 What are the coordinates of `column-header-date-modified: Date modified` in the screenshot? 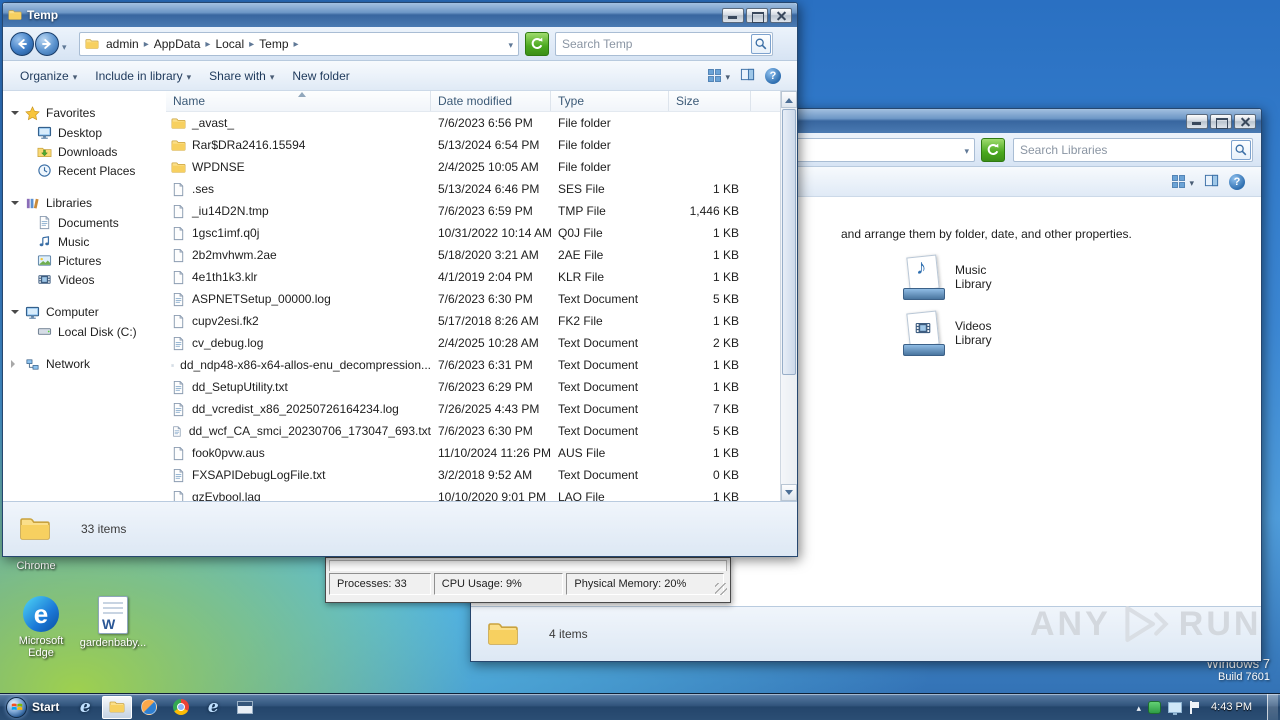 It's located at (491, 101).